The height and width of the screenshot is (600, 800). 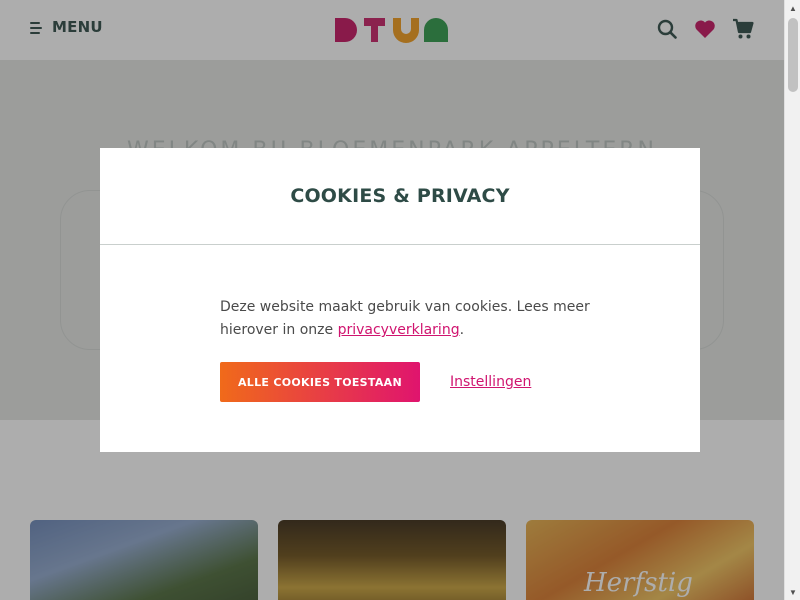 I want to click on scroll-up-arrow-icon: ▲, so click(x=792, y=8).